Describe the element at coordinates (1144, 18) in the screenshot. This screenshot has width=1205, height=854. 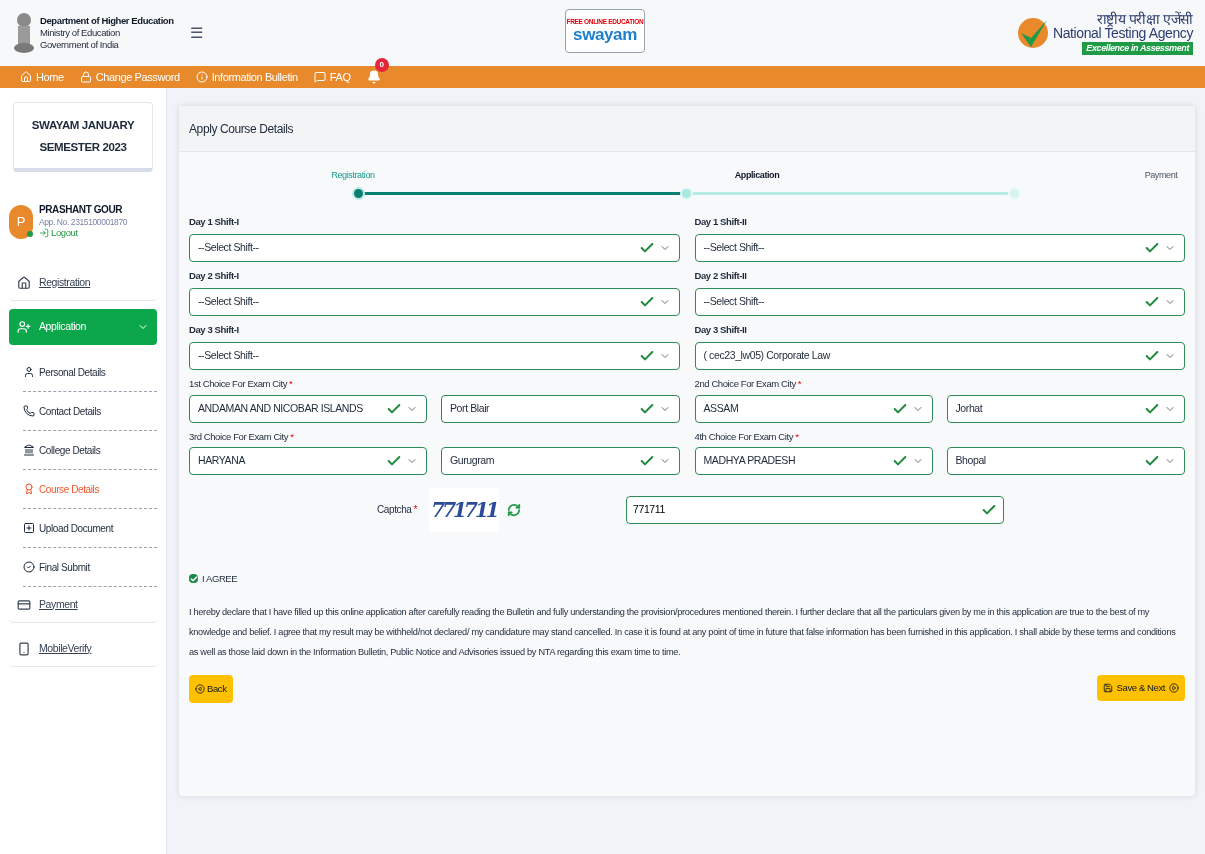
I see `agency-hindi-name: राष्ट्रीय परीक्षा एजेंसी` at that location.